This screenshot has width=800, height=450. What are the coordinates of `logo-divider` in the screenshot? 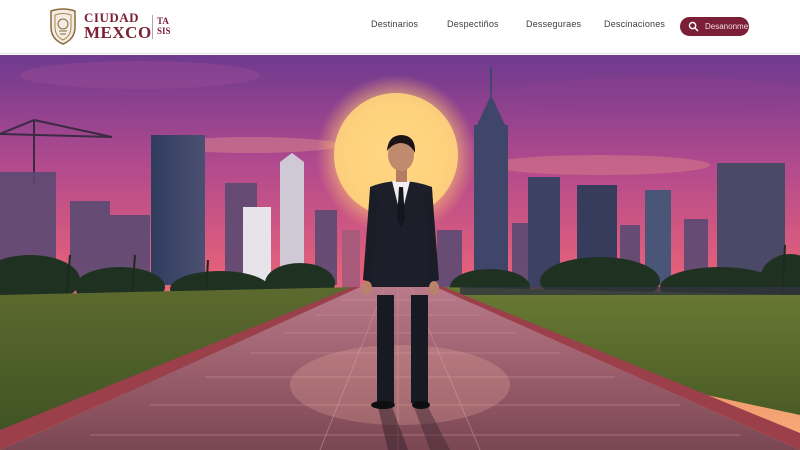 It's located at (152, 27).